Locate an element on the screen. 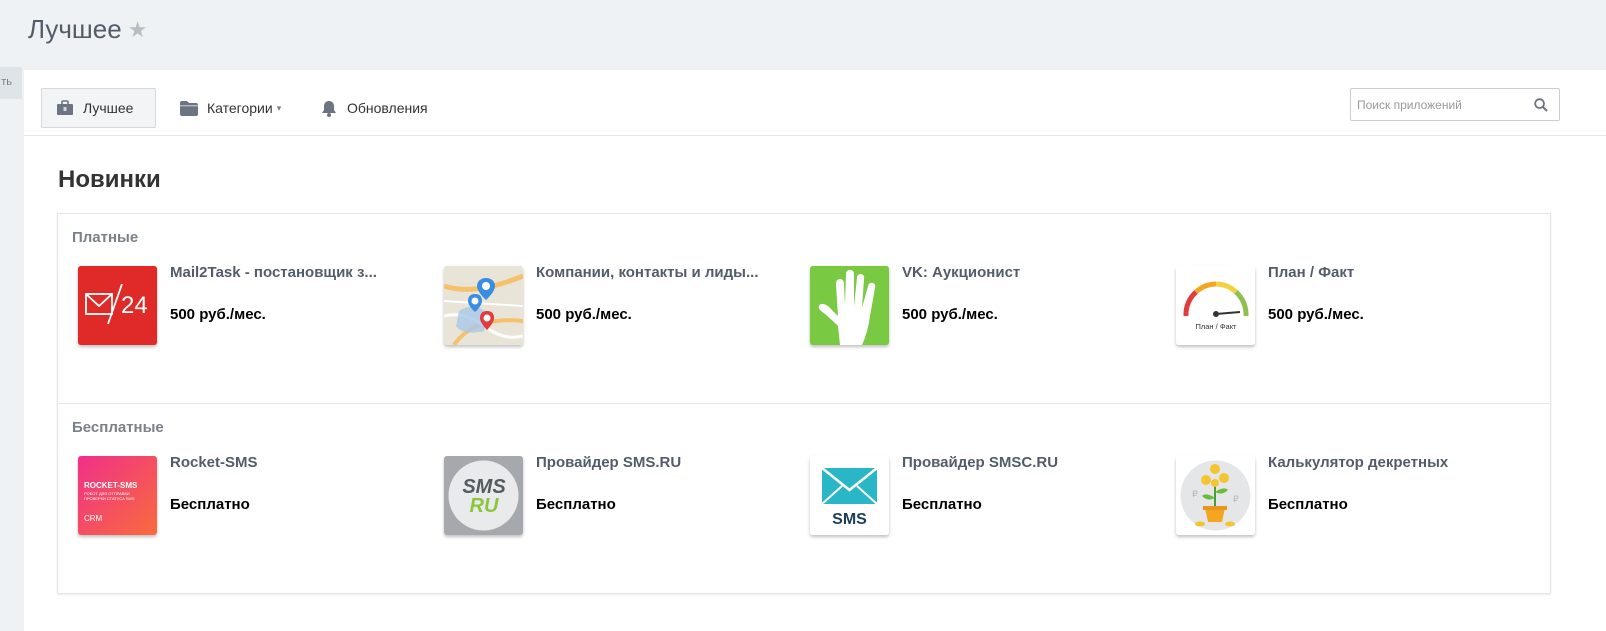 Image resolution: width=1606 pixels, height=631 pixels. app-card-smsc-ru: SMS Провайдер SMSC.RU Бесплатно is located at coordinates (984, 499).